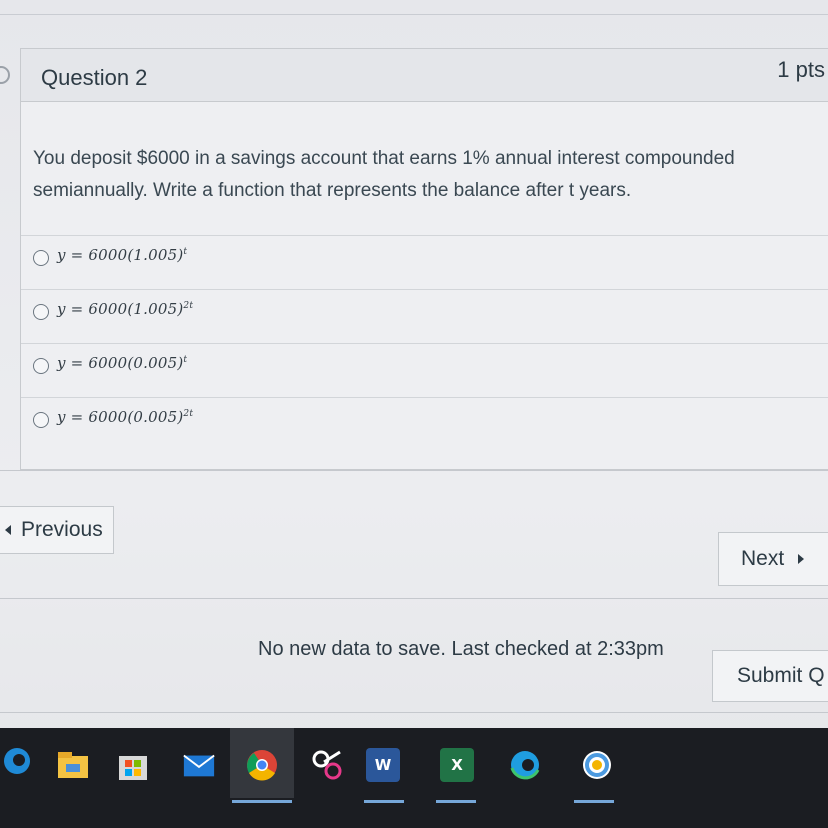 The width and height of the screenshot is (828, 828). Describe the element at coordinates (8, 530) in the screenshot. I see `chevron-left-icon` at that location.